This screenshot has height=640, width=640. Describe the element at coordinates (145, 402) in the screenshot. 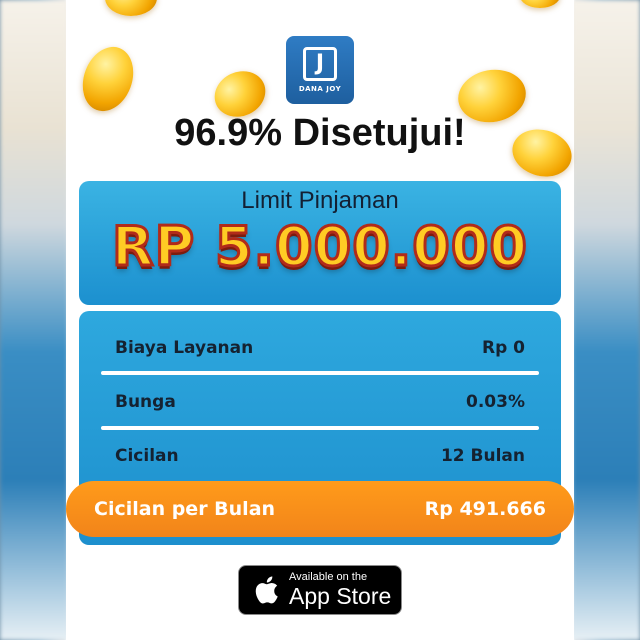

I see `detail-label: Bunga` at that location.